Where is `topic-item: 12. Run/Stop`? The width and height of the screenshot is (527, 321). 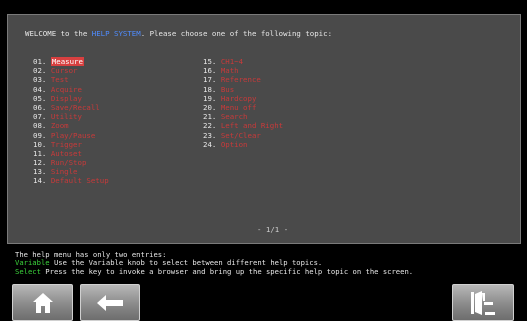
topic-item: 12. Run/Stop is located at coordinates (71, 162).